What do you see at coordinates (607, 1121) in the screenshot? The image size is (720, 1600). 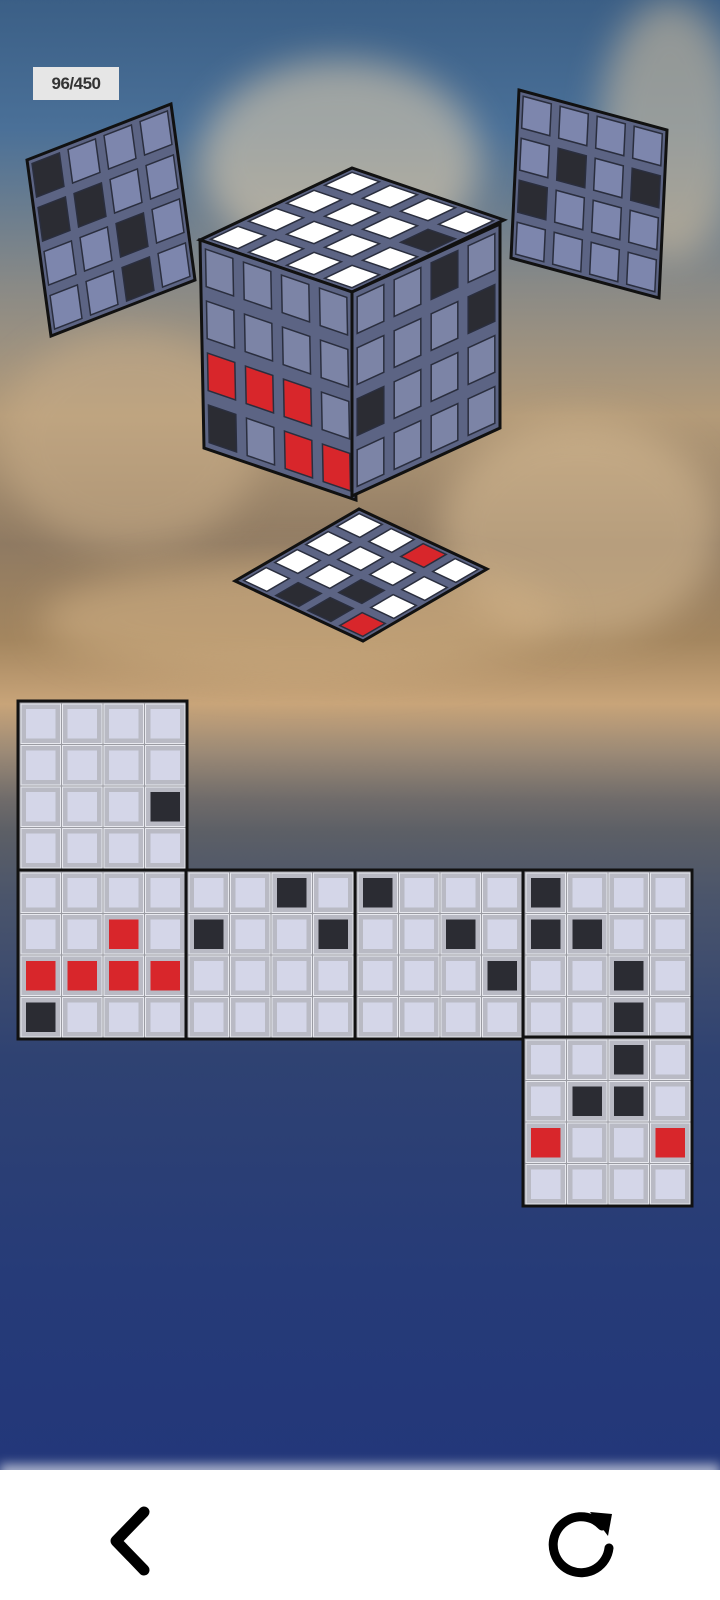 I see `net-face-bottom` at bounding box center [607, 1121].